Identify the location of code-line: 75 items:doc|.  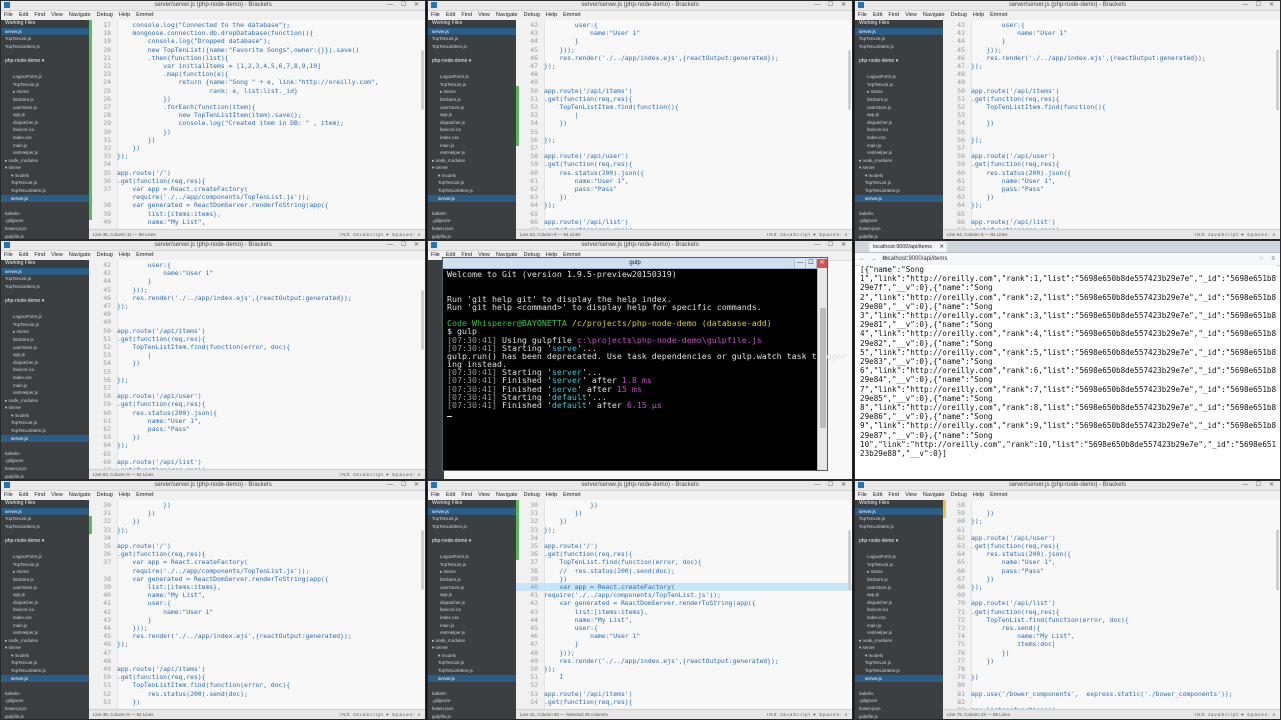
(1111, 644).